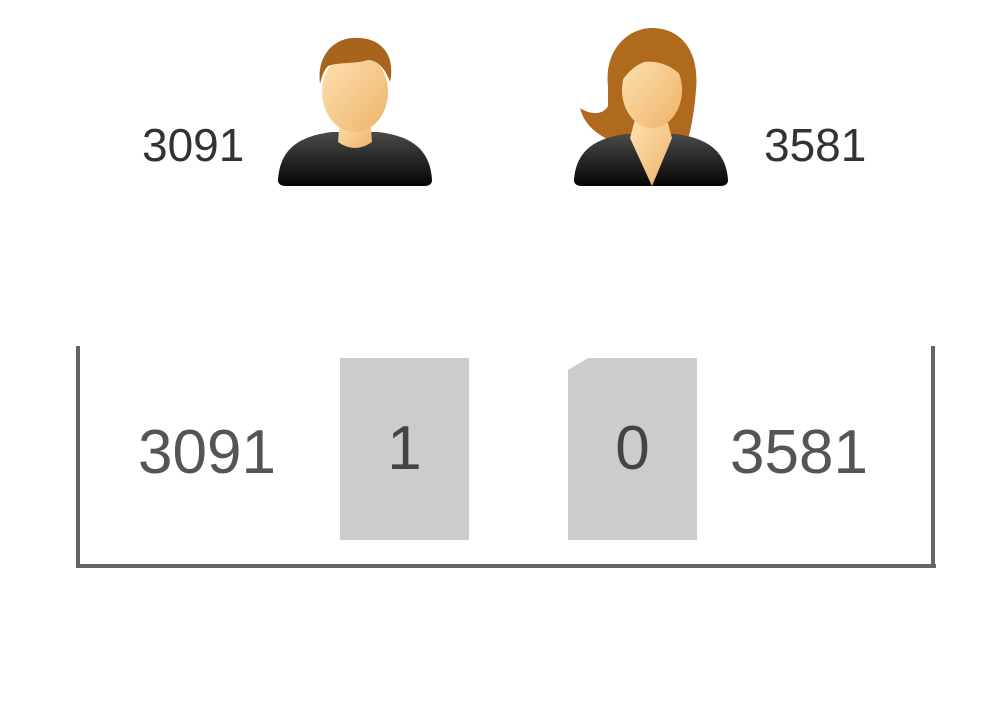 This screenshot has height=709, width=993. I want to click on left-box: 1, so click(404, 449).